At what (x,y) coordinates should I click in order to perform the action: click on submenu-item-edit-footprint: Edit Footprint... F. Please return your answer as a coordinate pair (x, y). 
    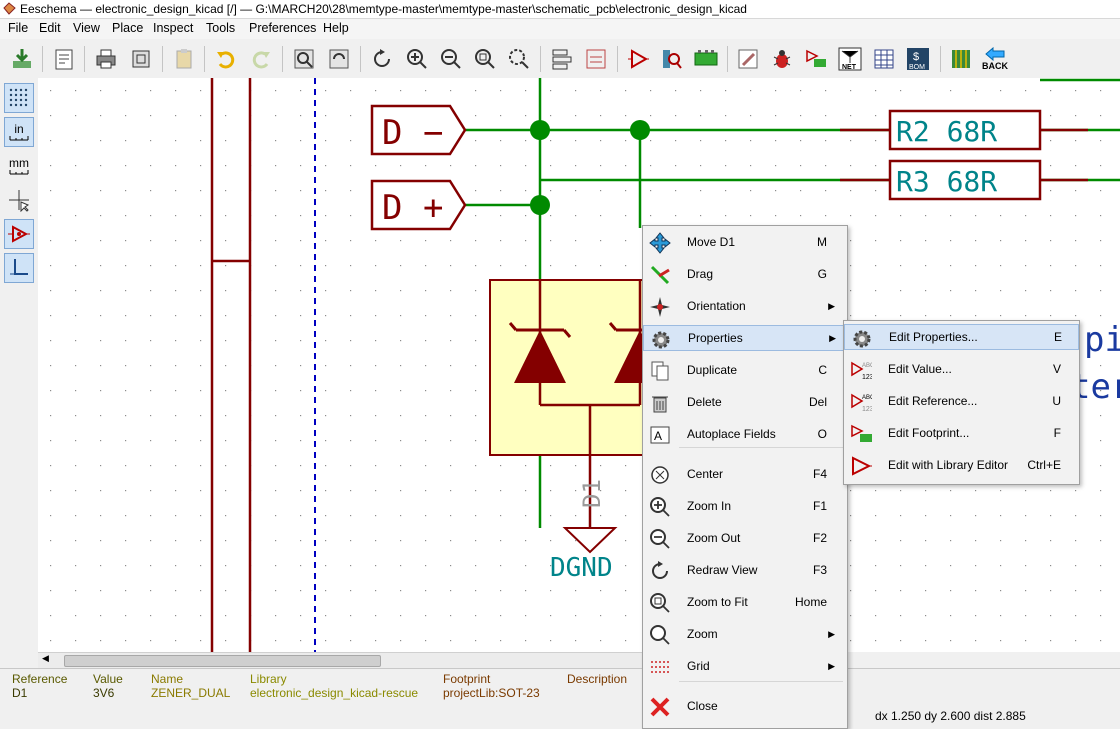
    Looking at the image, I should click on (960, 433).